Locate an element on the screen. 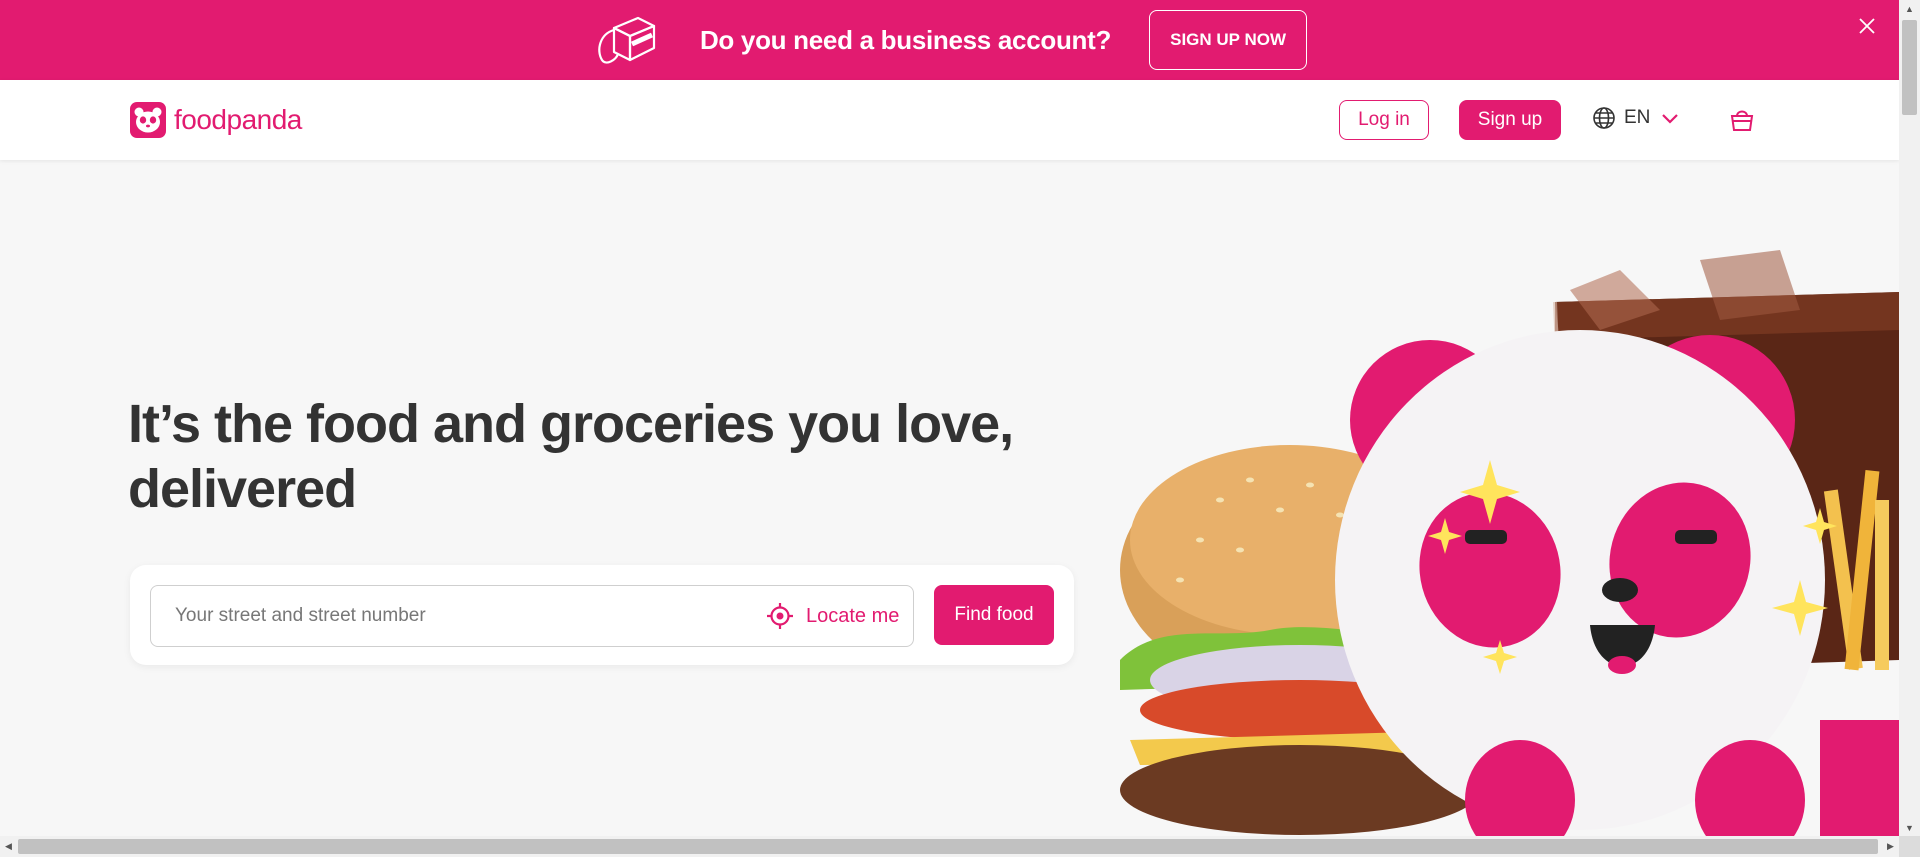 This screenshot has height=857, width=1920. find-food-button: Find food is located at coordinates (994, 615).